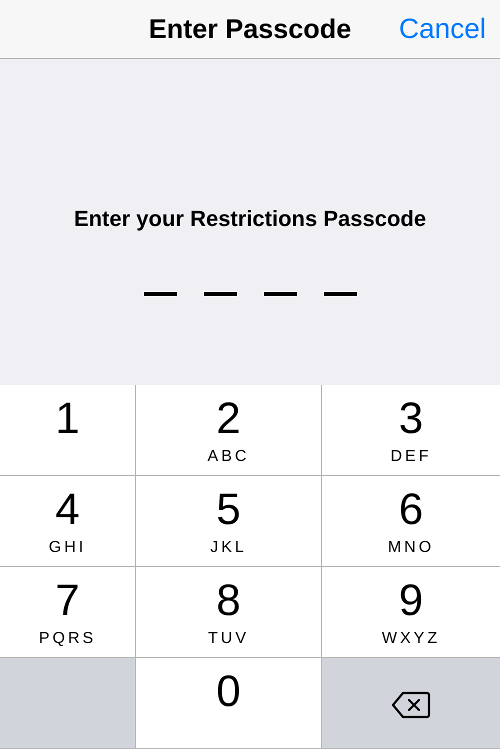 This screenshot has width=500, height=749. I want to click on keypad-key: 1, so click(67, 430).